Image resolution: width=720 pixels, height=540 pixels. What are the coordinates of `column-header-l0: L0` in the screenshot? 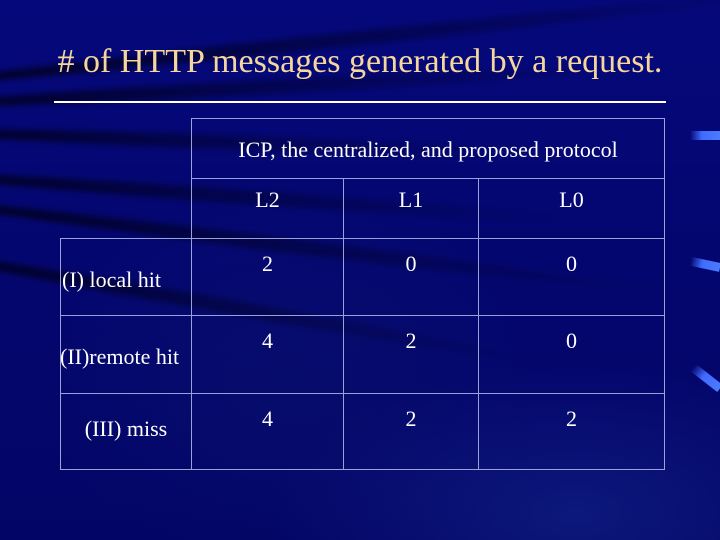 It's located at (571, 199).